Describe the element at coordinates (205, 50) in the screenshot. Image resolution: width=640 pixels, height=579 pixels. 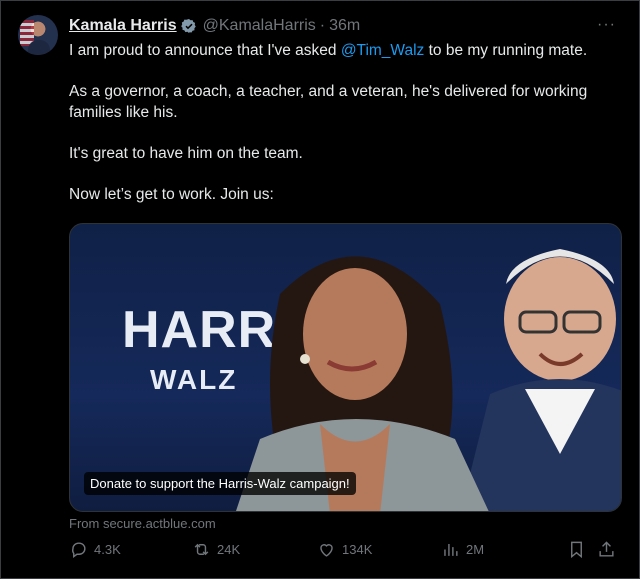
I see `text-segment: I am proud to announce that I've asked` at that location.